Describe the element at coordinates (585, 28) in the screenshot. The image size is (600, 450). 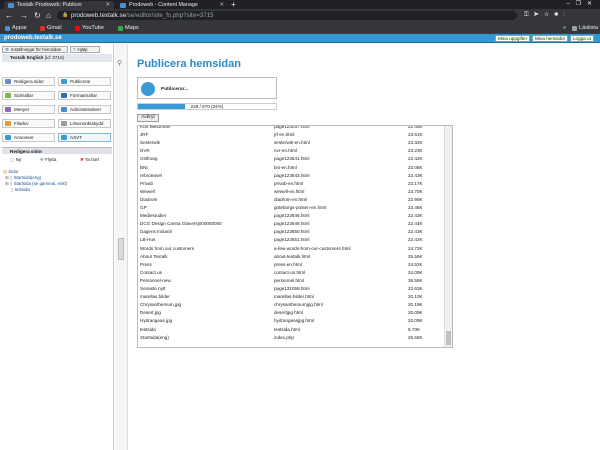
I see `reading-list: Läslista` at that location.